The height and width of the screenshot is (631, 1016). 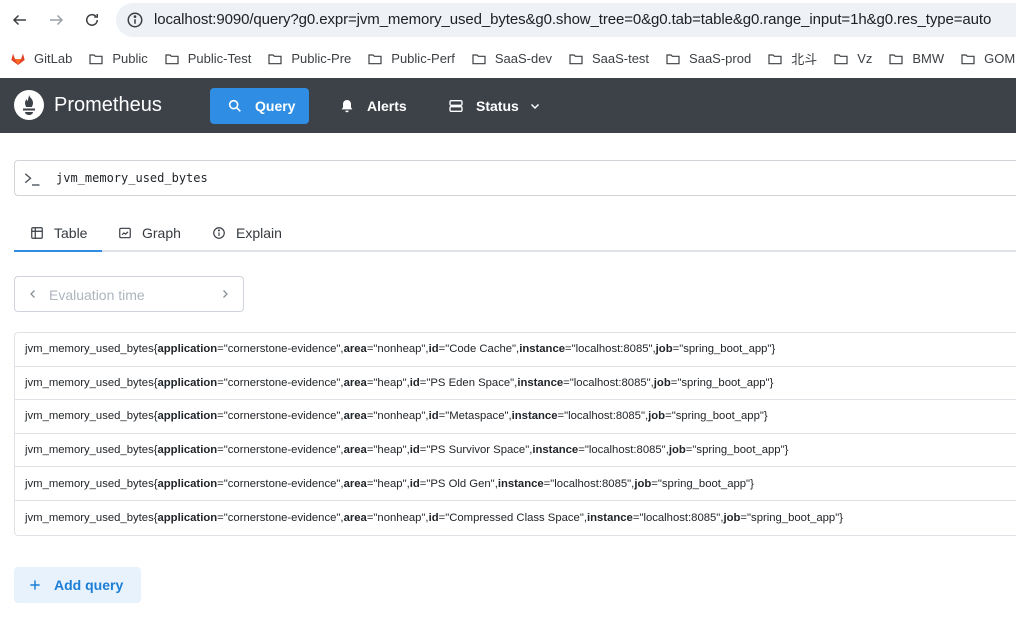 What do you see at coordinates (56, 20) in the screenshot?
I see `forward-button` at bounding box center [56, 20].